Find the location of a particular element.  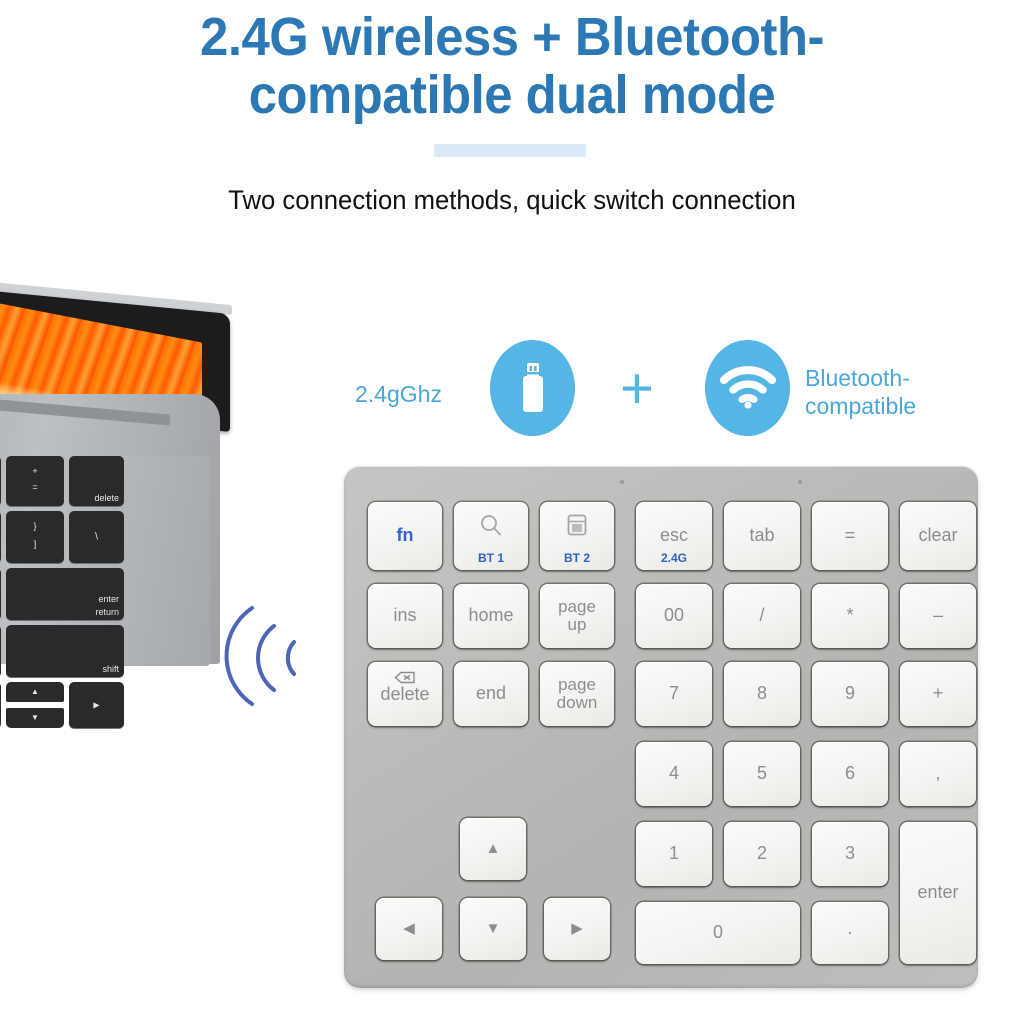

laptop-key-delete: delete is located at coordinates (96, 481).